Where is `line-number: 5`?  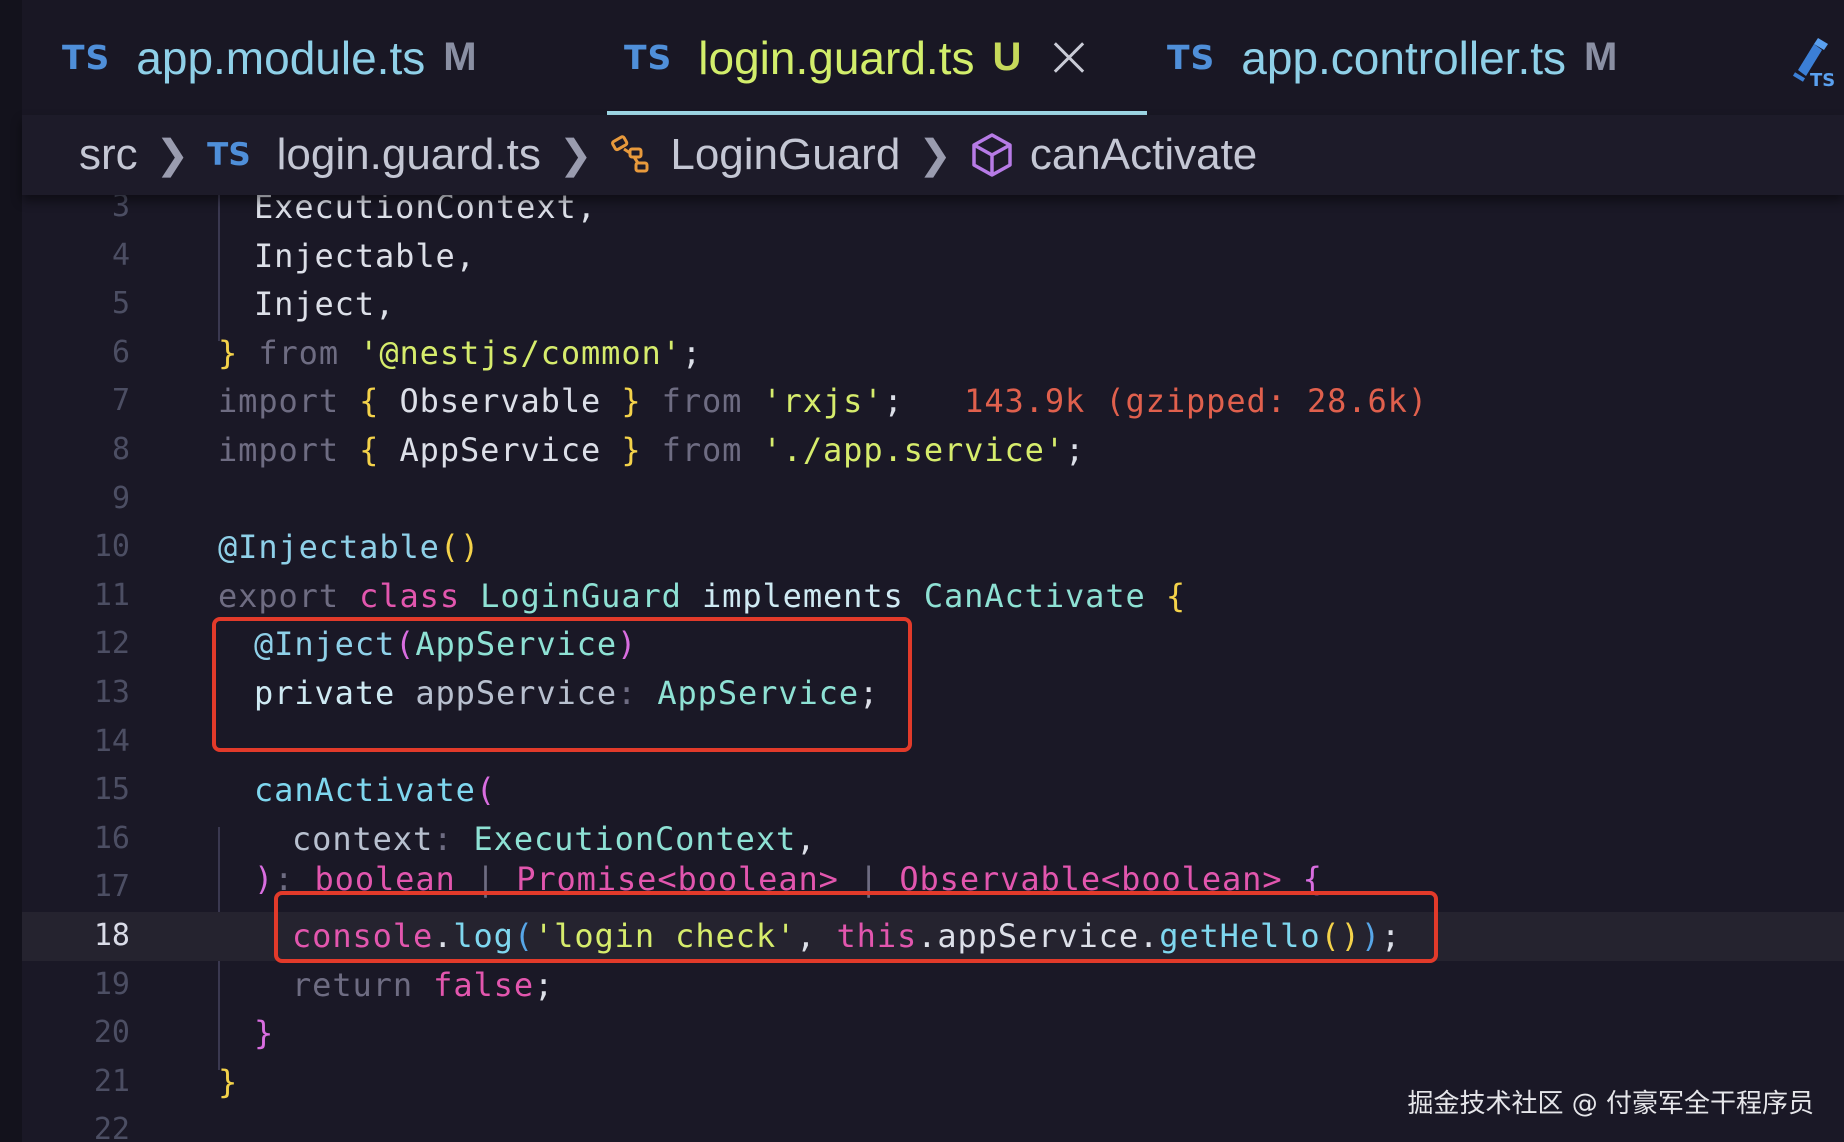
line-number: 5 is located at coordinates (120, 304).